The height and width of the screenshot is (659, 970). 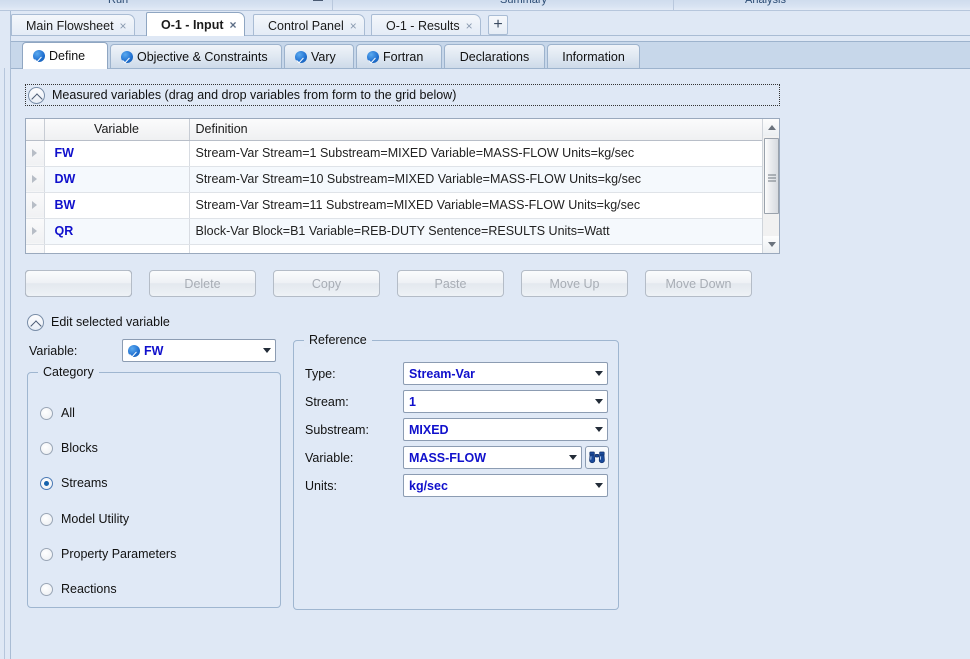 I want to click on type-select-value: Stream-Var, so click(x=442, y=373).